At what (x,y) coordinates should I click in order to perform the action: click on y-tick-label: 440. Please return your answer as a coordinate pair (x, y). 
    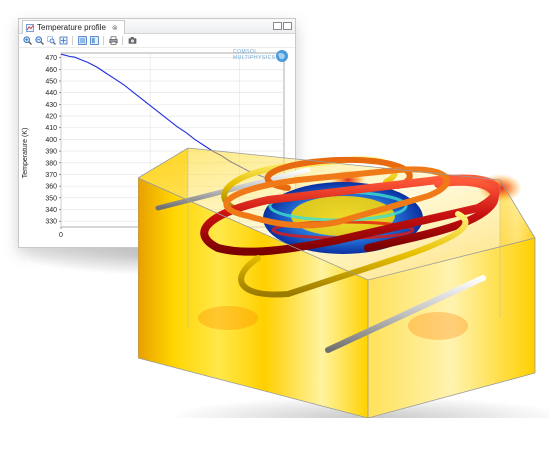
    Looking at the image, I should click on (51, 93).